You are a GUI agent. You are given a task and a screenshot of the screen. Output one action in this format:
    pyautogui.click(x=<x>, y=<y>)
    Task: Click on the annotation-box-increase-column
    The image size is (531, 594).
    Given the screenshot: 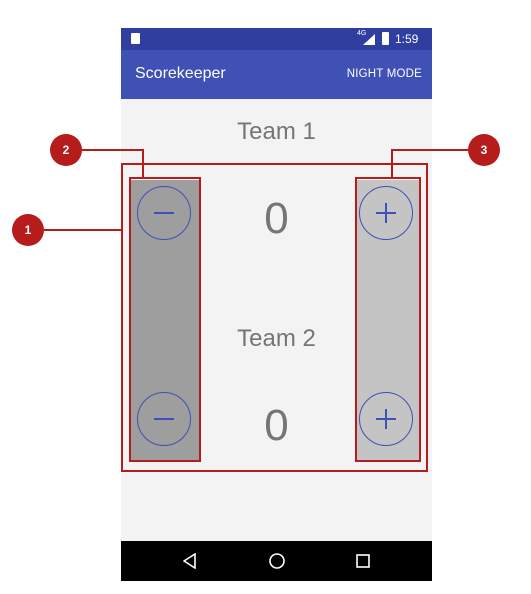 What is the action you would take?
    pyautogui.click(x=388, y=319)
    